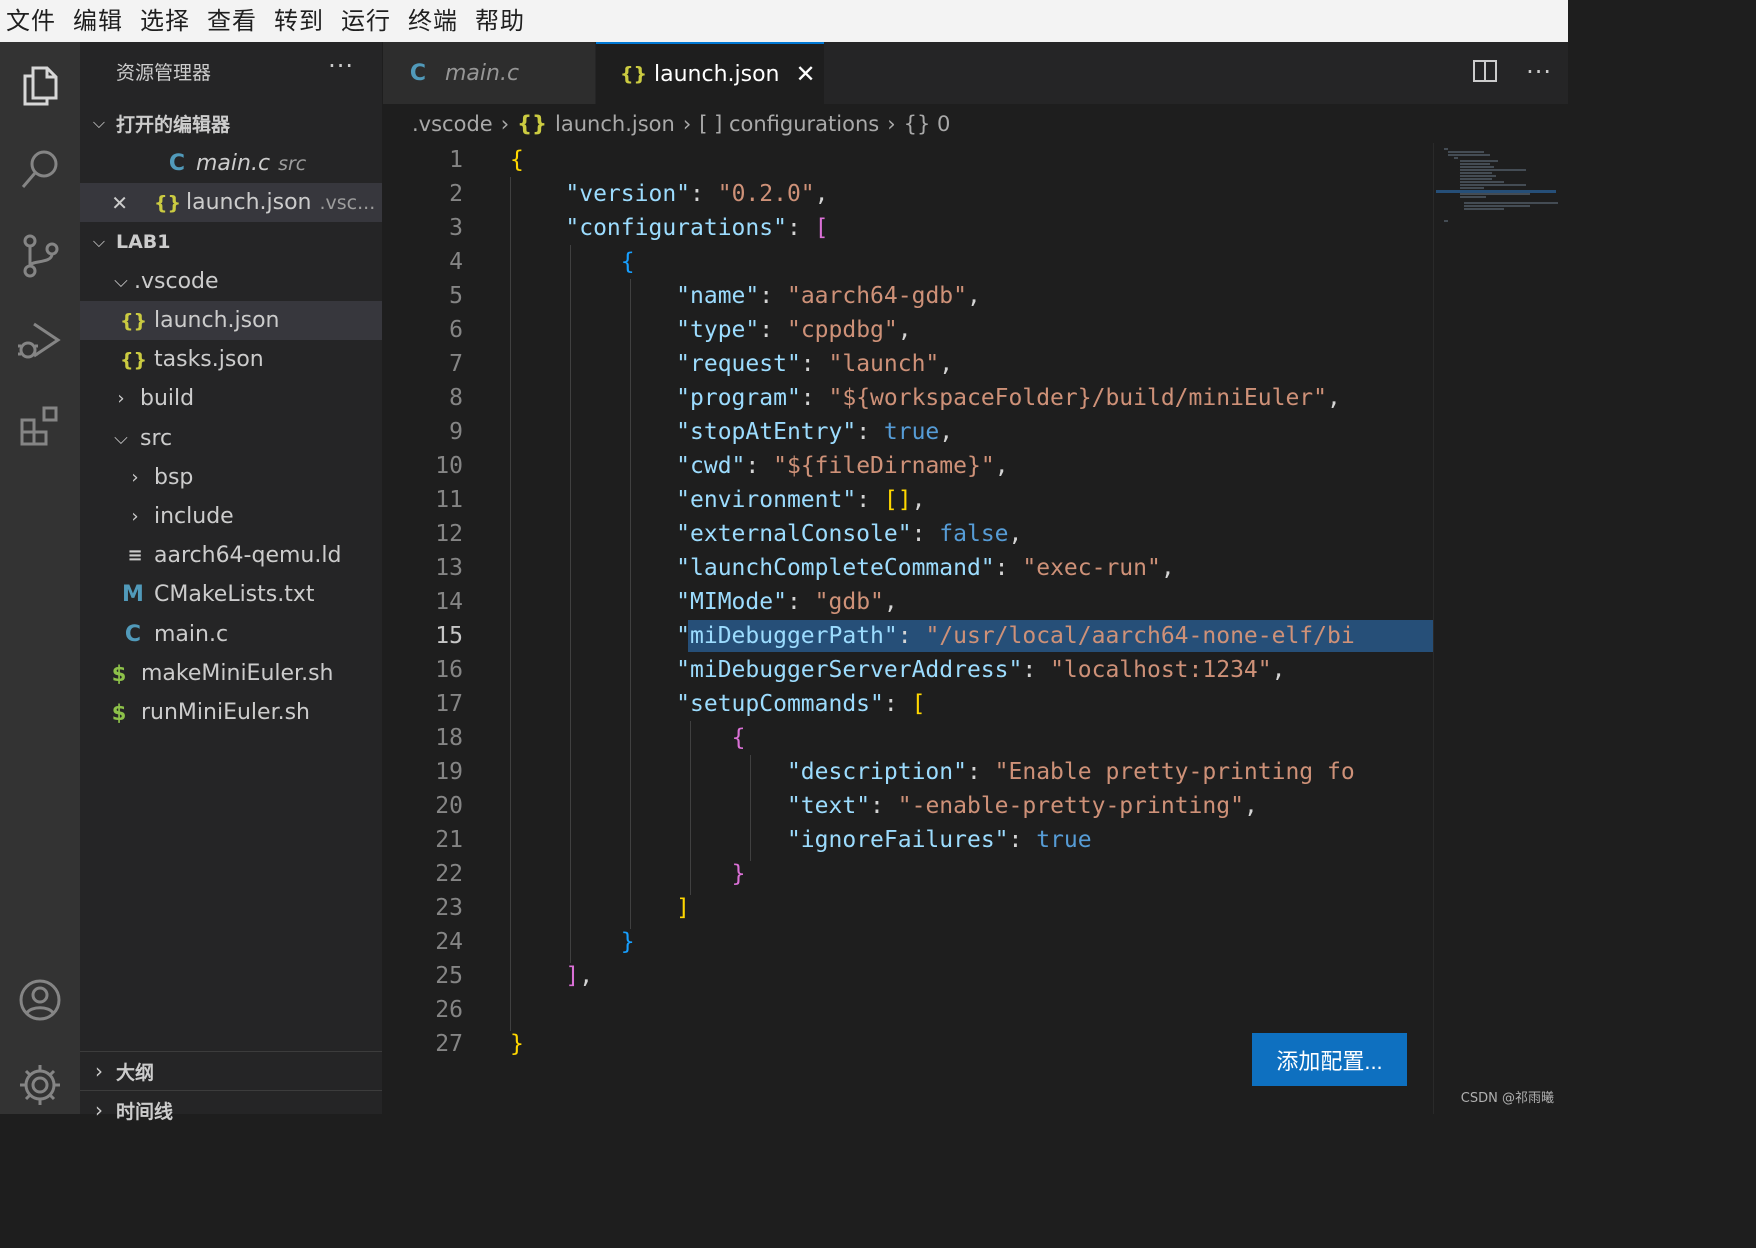 Image resolution: width=1756 pixels, height=1248 pixels. What do you see at coordinates (449, 874) in the screenshot?
I see `line-number: 22` at bounding box center [449, 874].